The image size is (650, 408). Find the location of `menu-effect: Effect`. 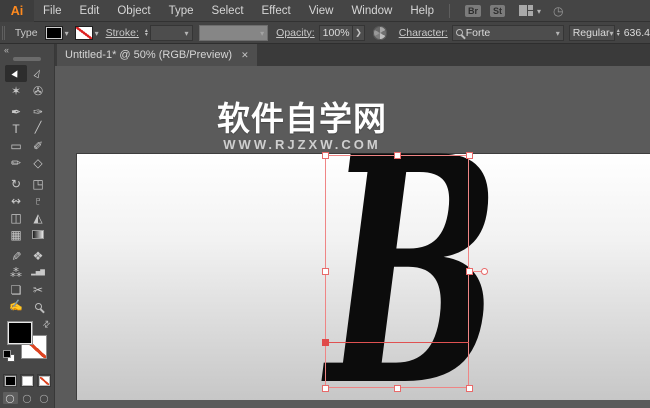

menu-effect: Effect is located at coordinates (276, 11).